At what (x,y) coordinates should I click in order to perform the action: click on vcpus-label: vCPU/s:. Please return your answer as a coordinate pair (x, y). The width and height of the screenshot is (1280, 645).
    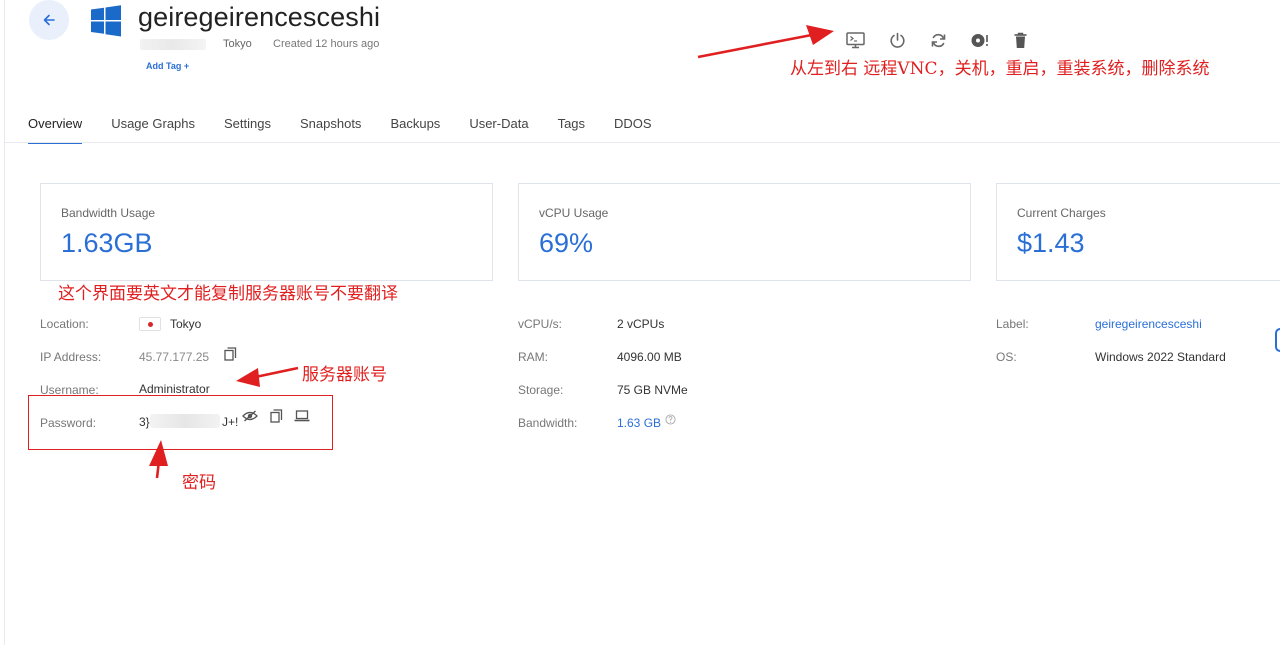
    Looking at the image, I should click on (540, 324).